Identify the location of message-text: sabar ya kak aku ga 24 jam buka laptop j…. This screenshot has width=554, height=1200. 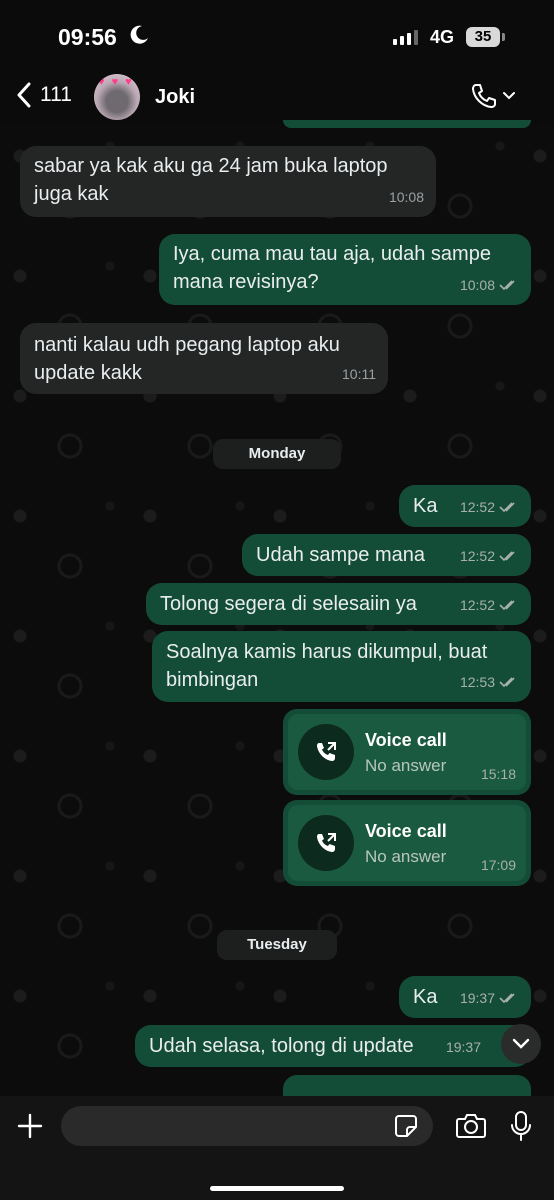
(211, 180).